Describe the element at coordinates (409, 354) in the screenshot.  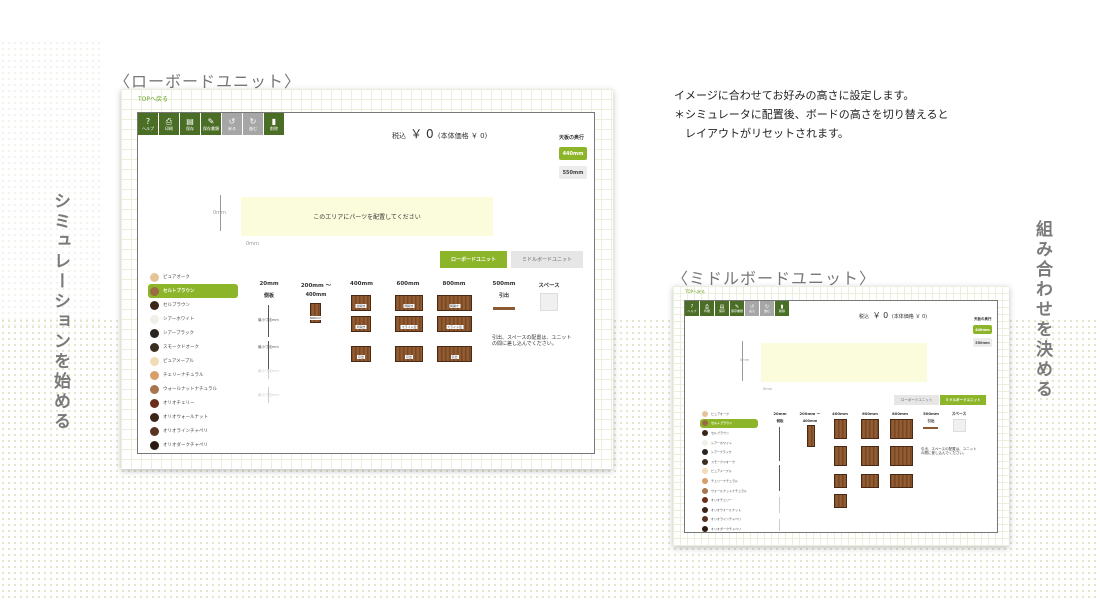
I see `part-600-drawer: 引出` at that location.